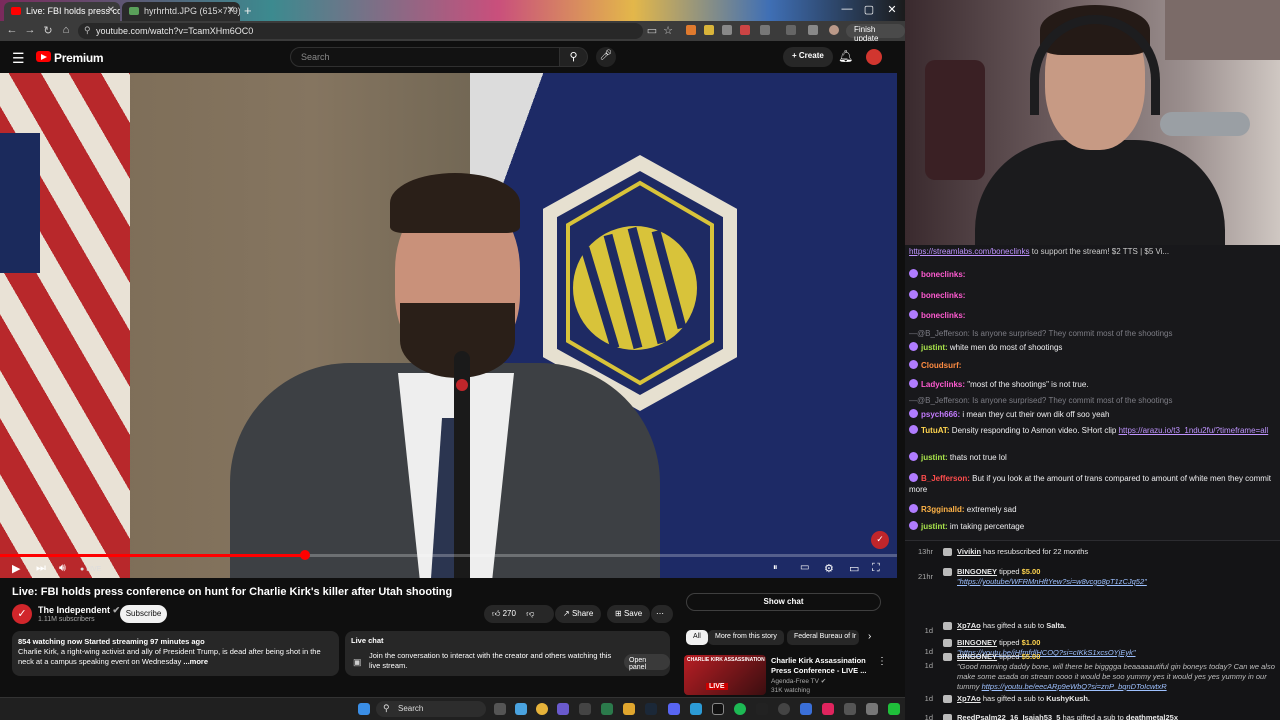 This screenshot has height=720, width=1280. Describe the element at coordinates (869, 9) in the screenshot. I see `maximize-icon: ▢` at that location.